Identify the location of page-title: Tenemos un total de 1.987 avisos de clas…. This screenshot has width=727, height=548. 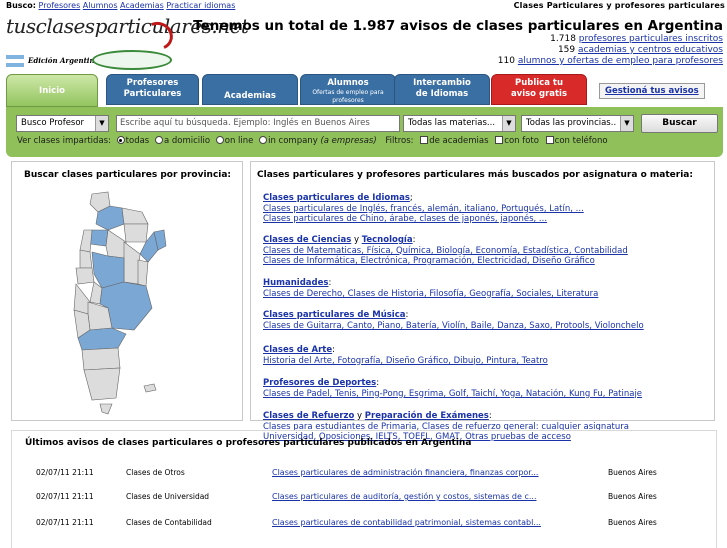
(458, 26).